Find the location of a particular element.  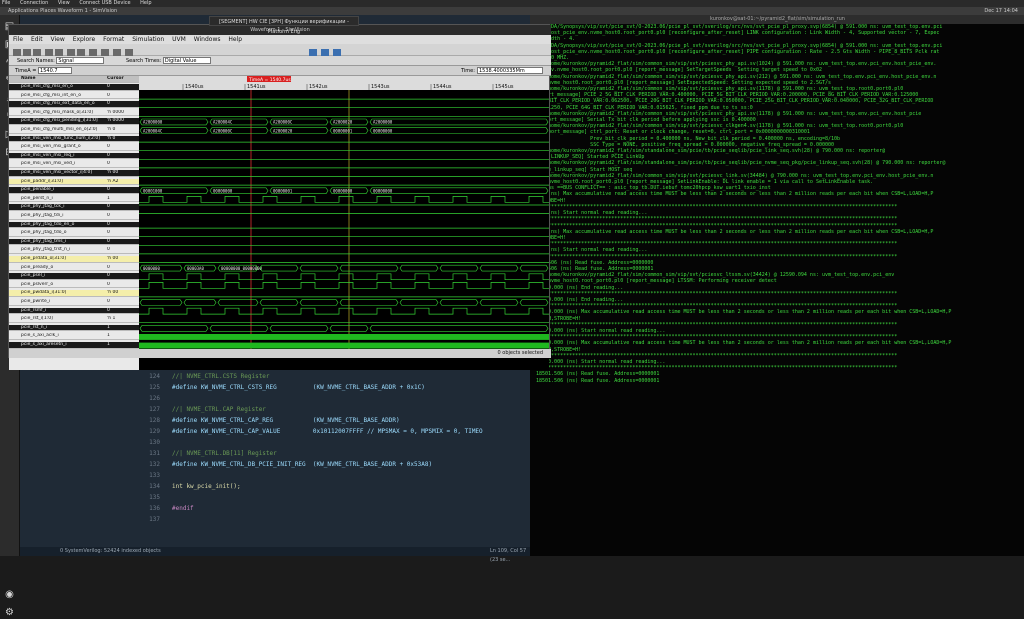

search-times-select: Digital Value is located at coordinates (186, 60).